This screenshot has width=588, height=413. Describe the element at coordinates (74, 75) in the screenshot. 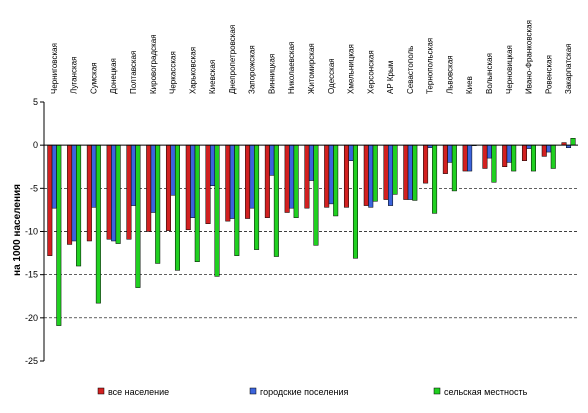

I see `category-label: Луганская` at that location.